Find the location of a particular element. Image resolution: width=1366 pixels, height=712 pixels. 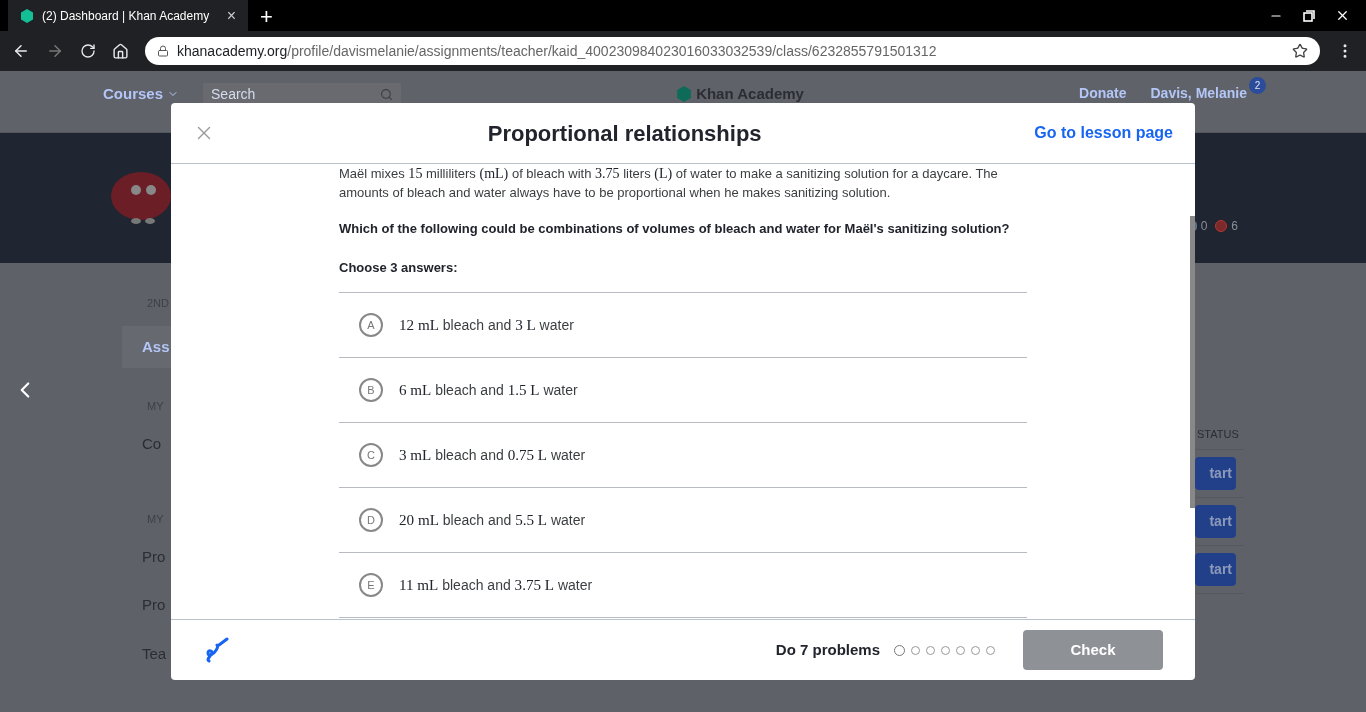

tab-title: (2) Dashboard | Khan Academy is located at coordinates (126, 16).